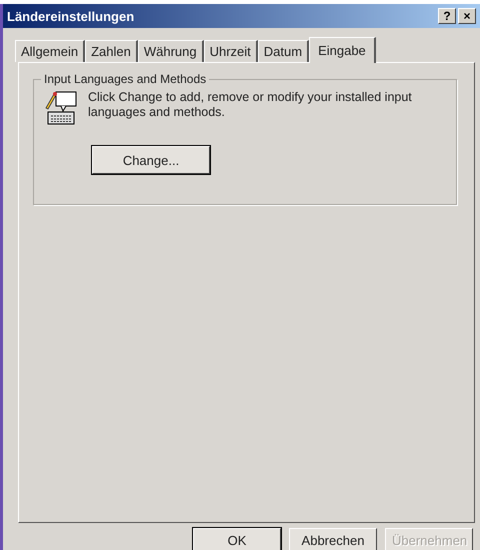 This screenshot has height=550, width=480. Describe the element at coordinates (447, 16) in the screenshot. I see `help-button: ?` at that location.